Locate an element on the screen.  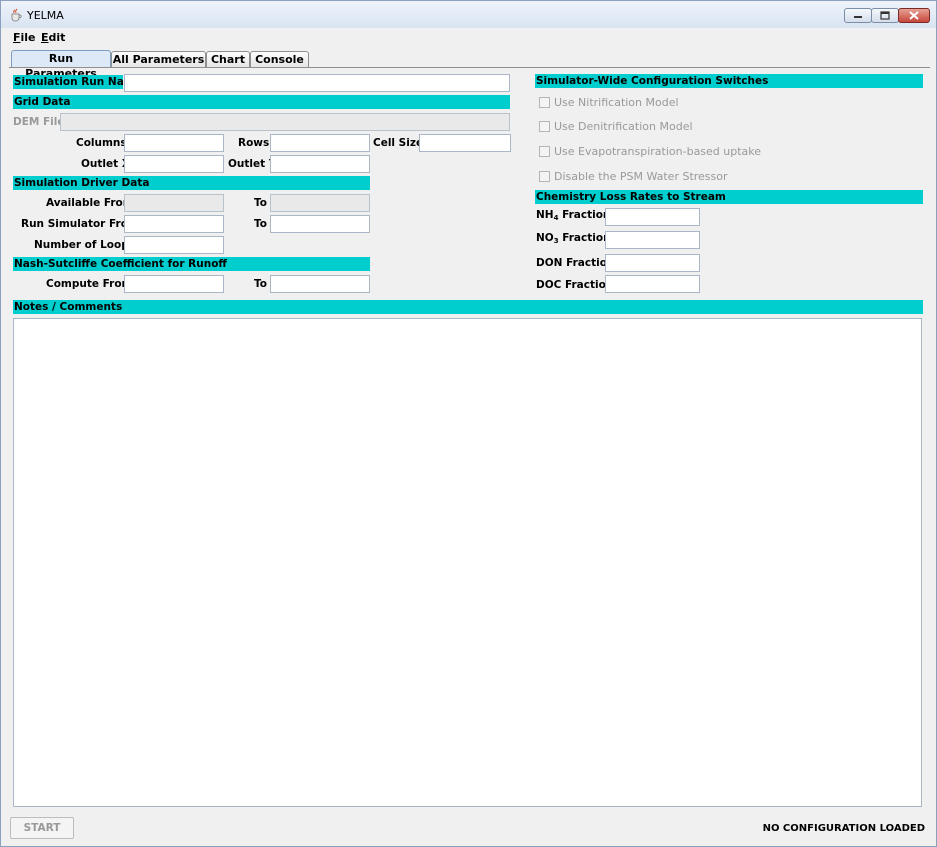
run-to-label: To is located at coordinates (260, 224).